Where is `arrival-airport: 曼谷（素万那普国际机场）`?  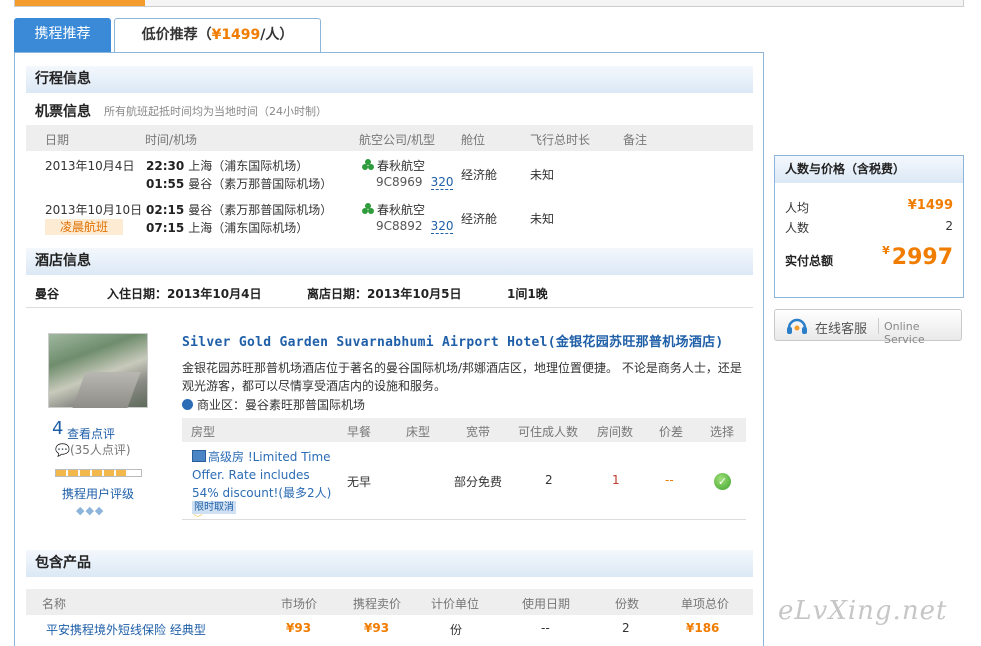 arrival-airport: 曼谷（素万那普国际机场） is located at coordinates (260, 184).